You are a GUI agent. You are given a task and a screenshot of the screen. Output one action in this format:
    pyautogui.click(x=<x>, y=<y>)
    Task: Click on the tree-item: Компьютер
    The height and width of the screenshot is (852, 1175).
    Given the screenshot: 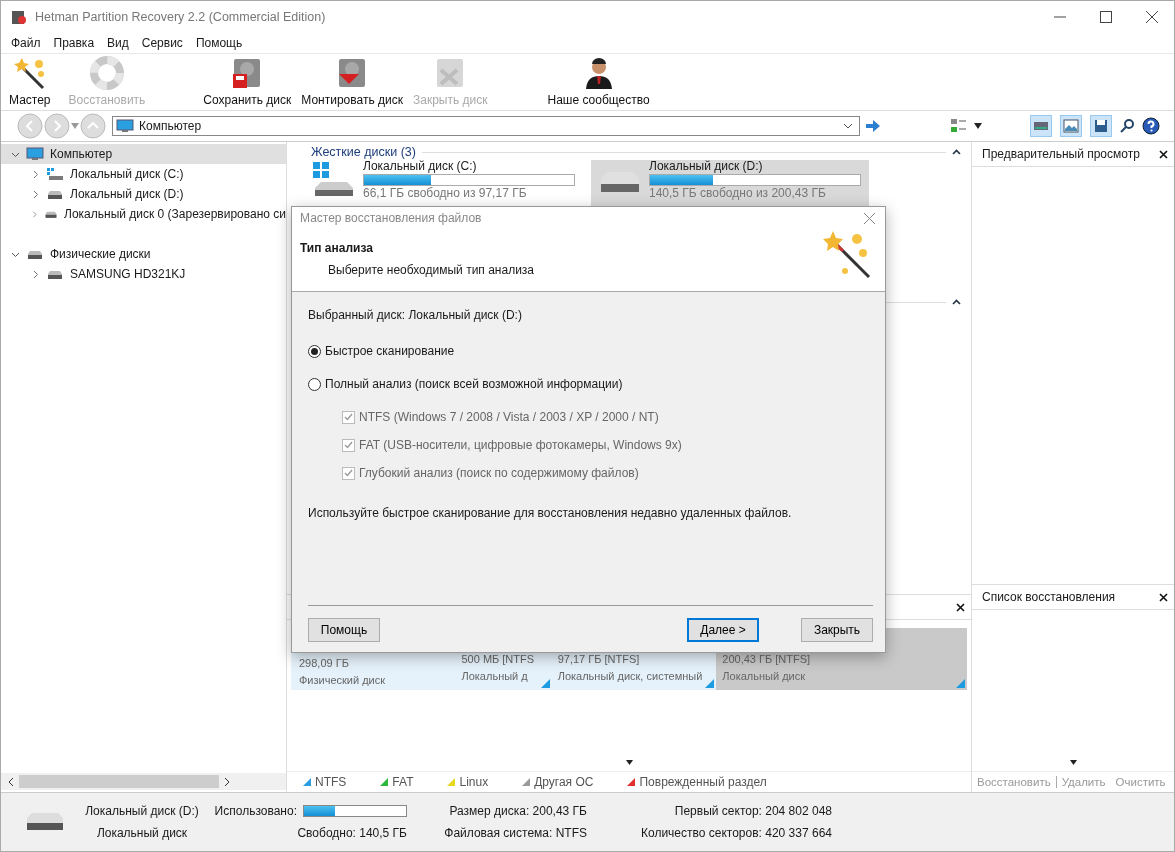 What is the action you would take?
    pyautogui.click(x=143, y=154)
    